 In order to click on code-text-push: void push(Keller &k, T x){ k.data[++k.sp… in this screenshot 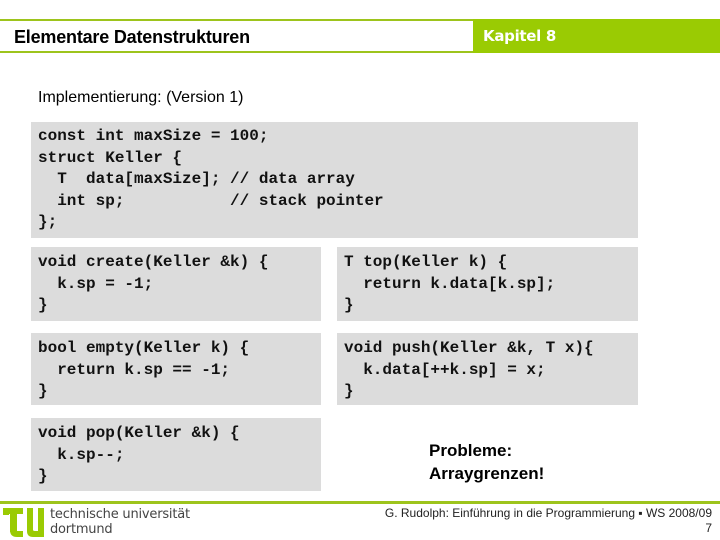, I will do `click(469, 369)`.